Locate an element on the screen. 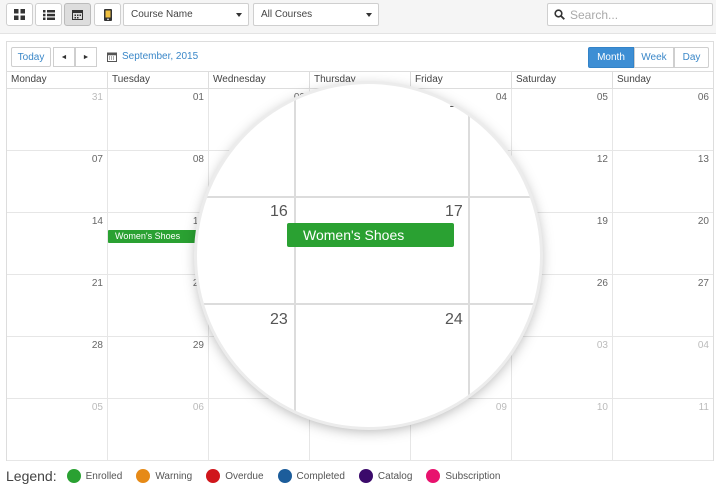 The width and height of the screenshot is (716, 488). lens-day-number: 9 is located at coordinates (279, 102).